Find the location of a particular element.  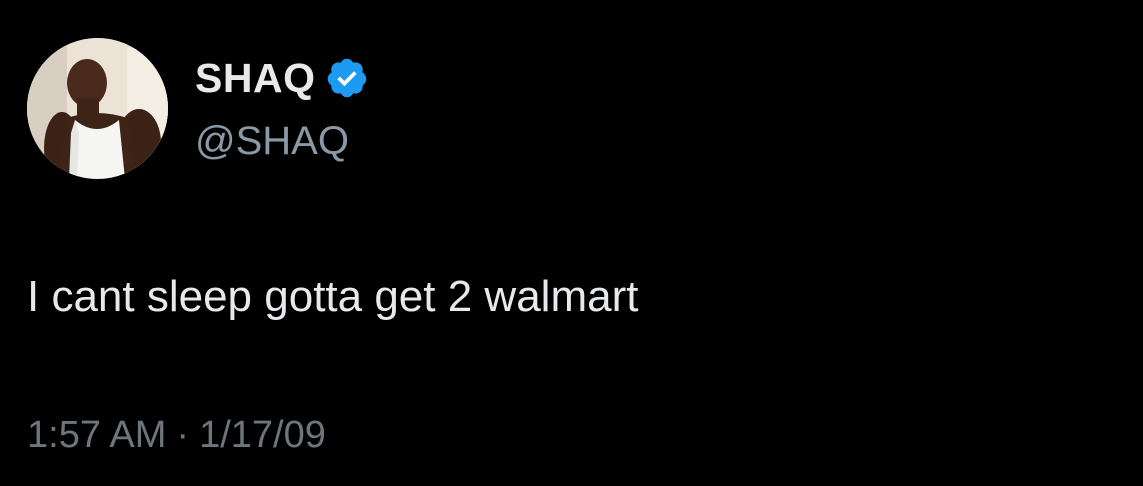

profile-photo is located at coordinates (97, 108).